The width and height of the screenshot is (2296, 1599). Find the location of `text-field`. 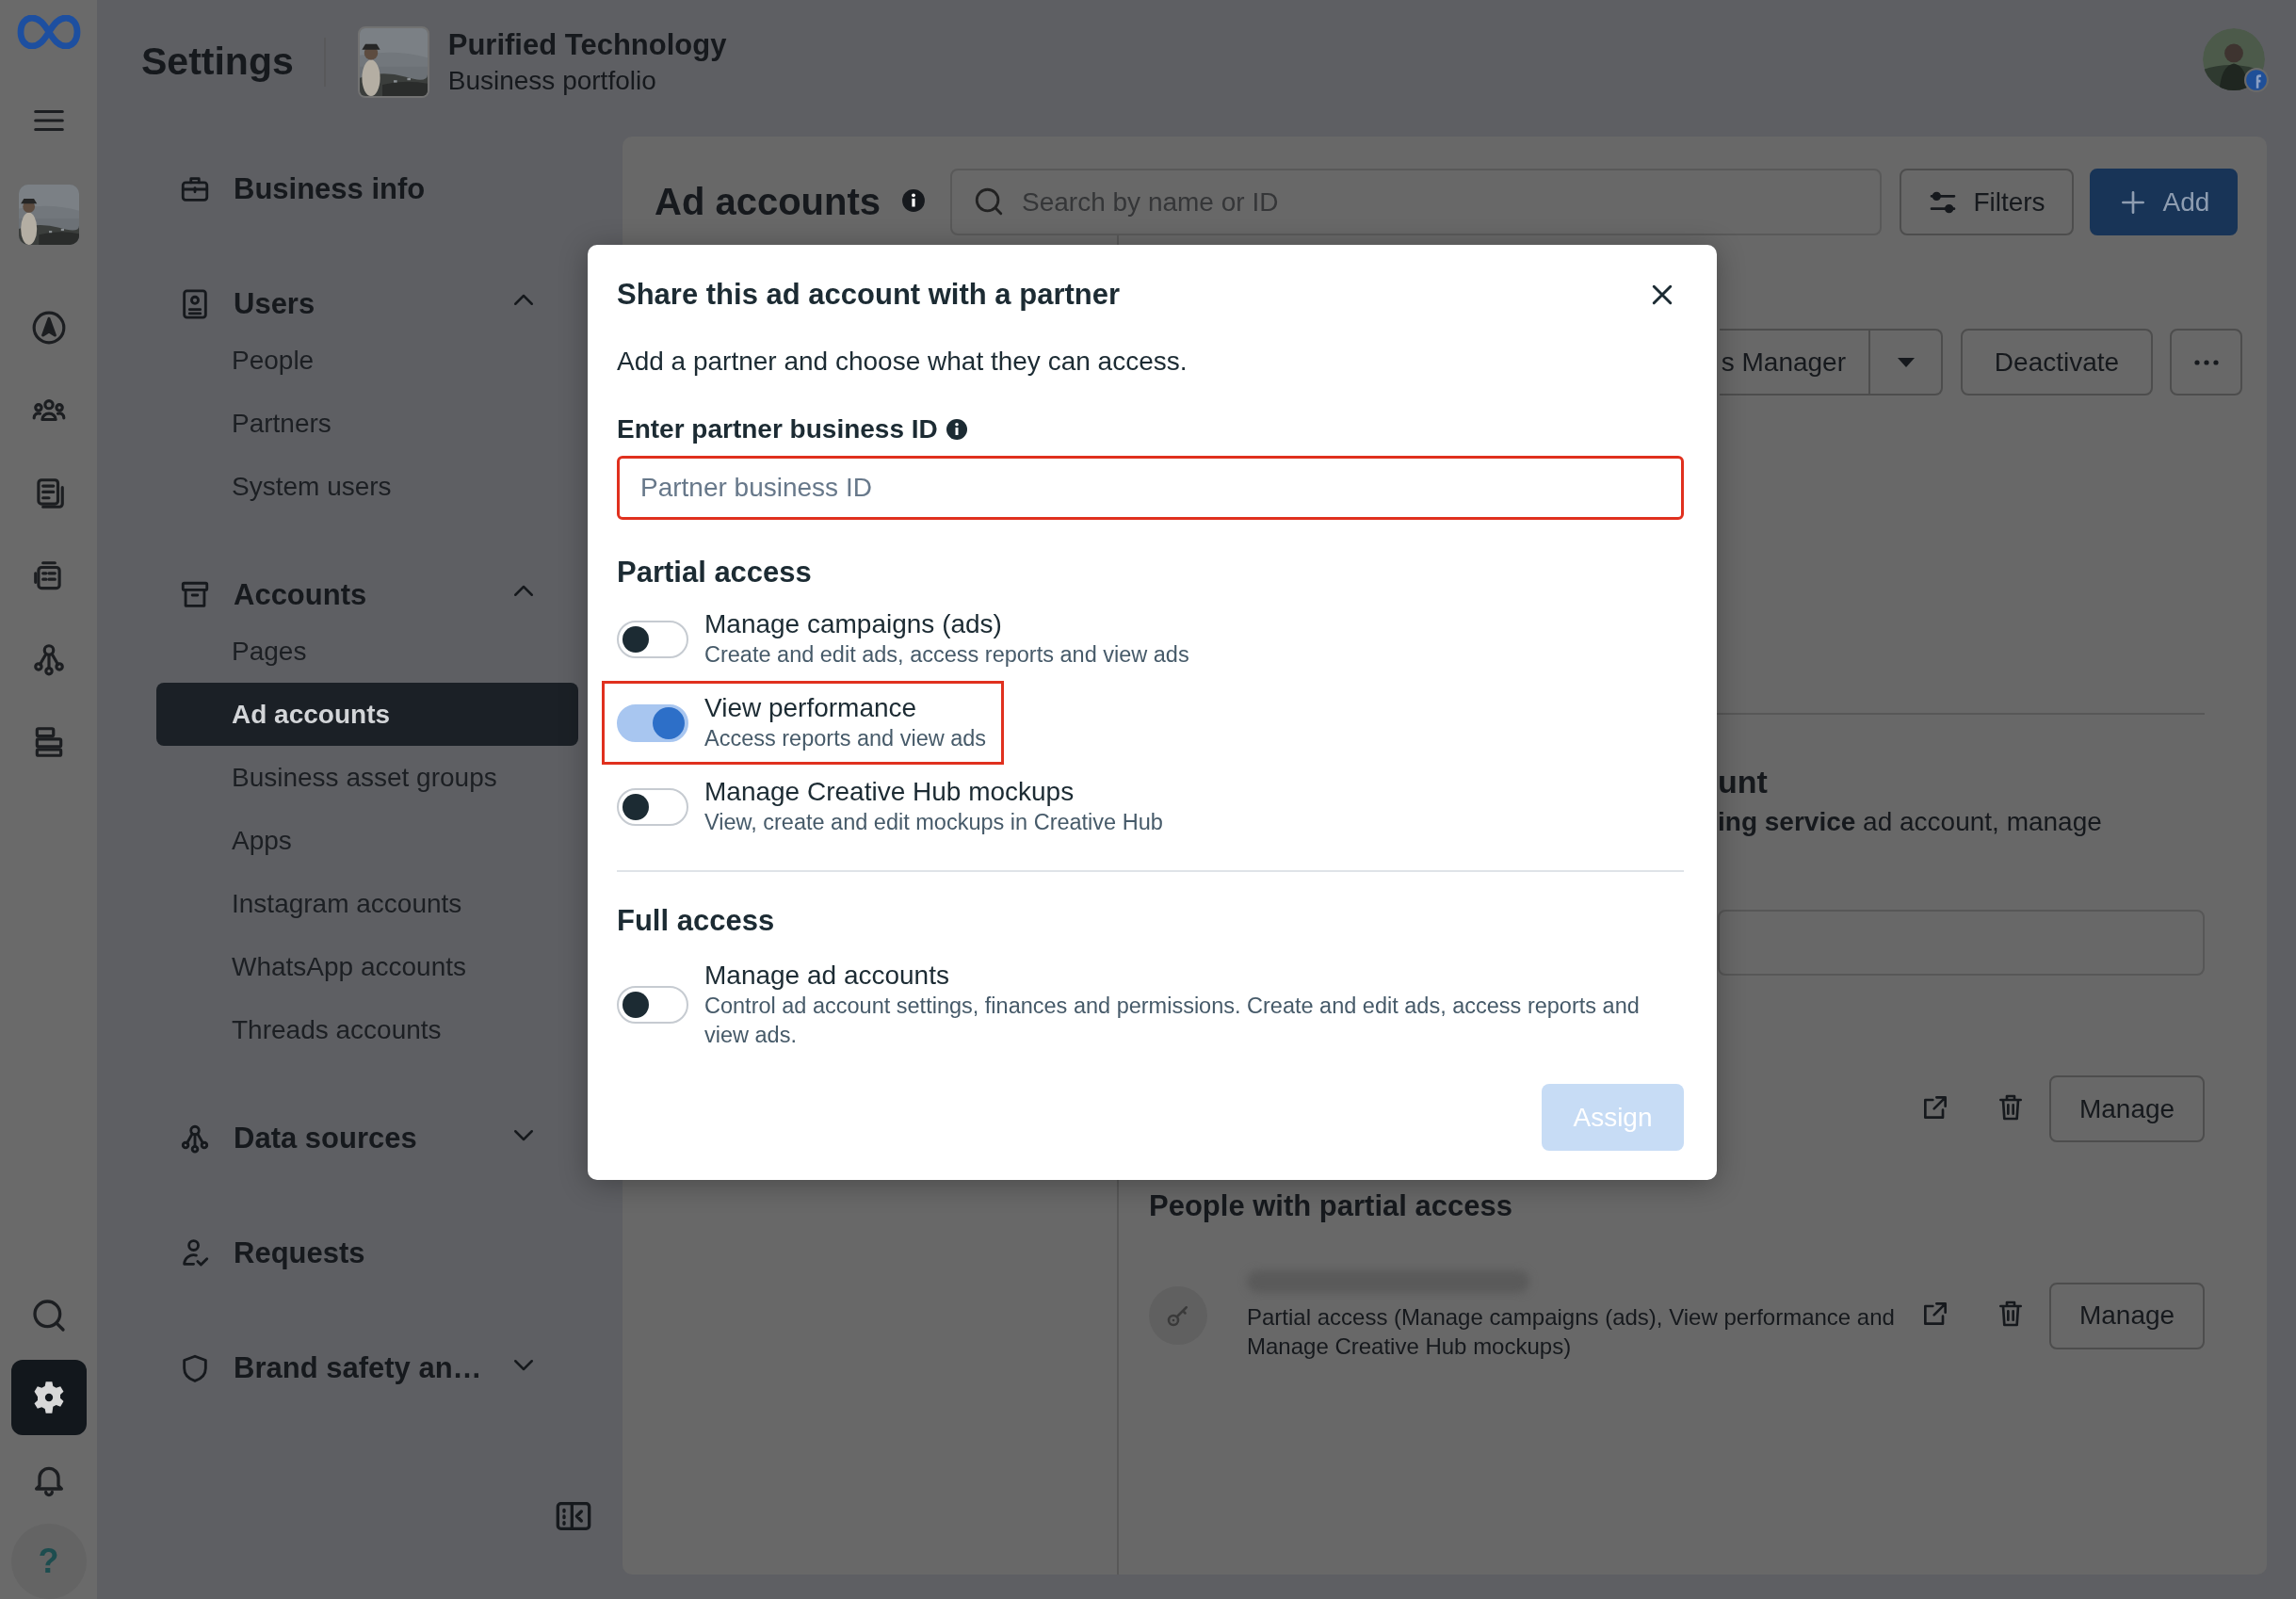

text-field is located at coordinates (1961, 943).